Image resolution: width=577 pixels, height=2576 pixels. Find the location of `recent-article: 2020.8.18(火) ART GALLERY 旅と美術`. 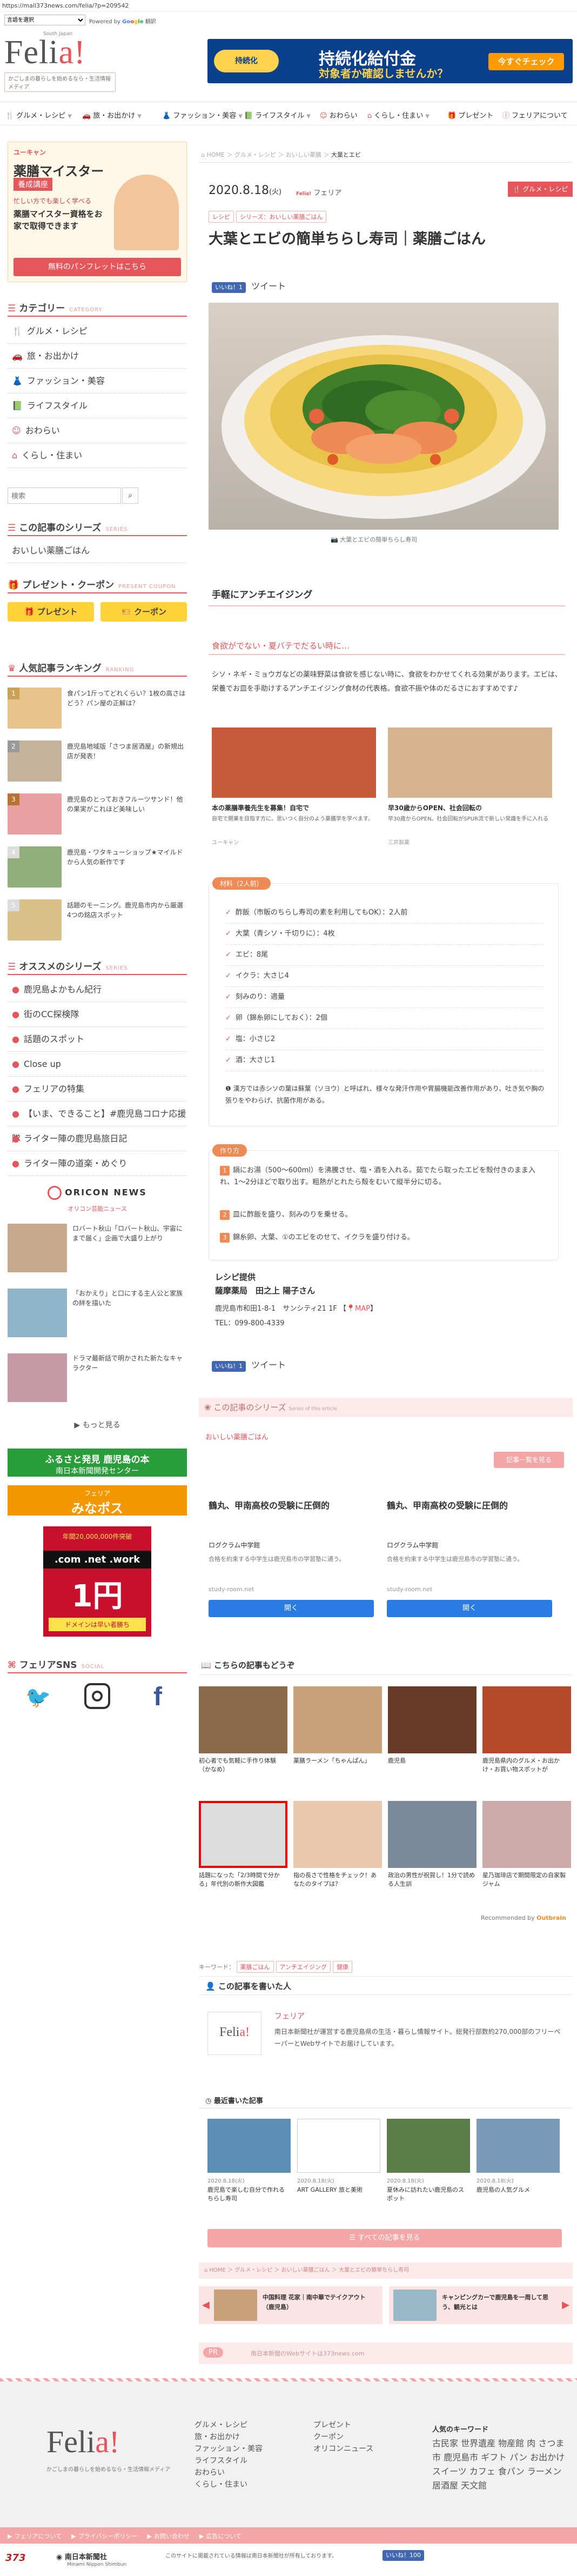

recent-article: 2020.8.18(火) ART GALLERY 旅と美術 is located at coordinates (338, 2170).